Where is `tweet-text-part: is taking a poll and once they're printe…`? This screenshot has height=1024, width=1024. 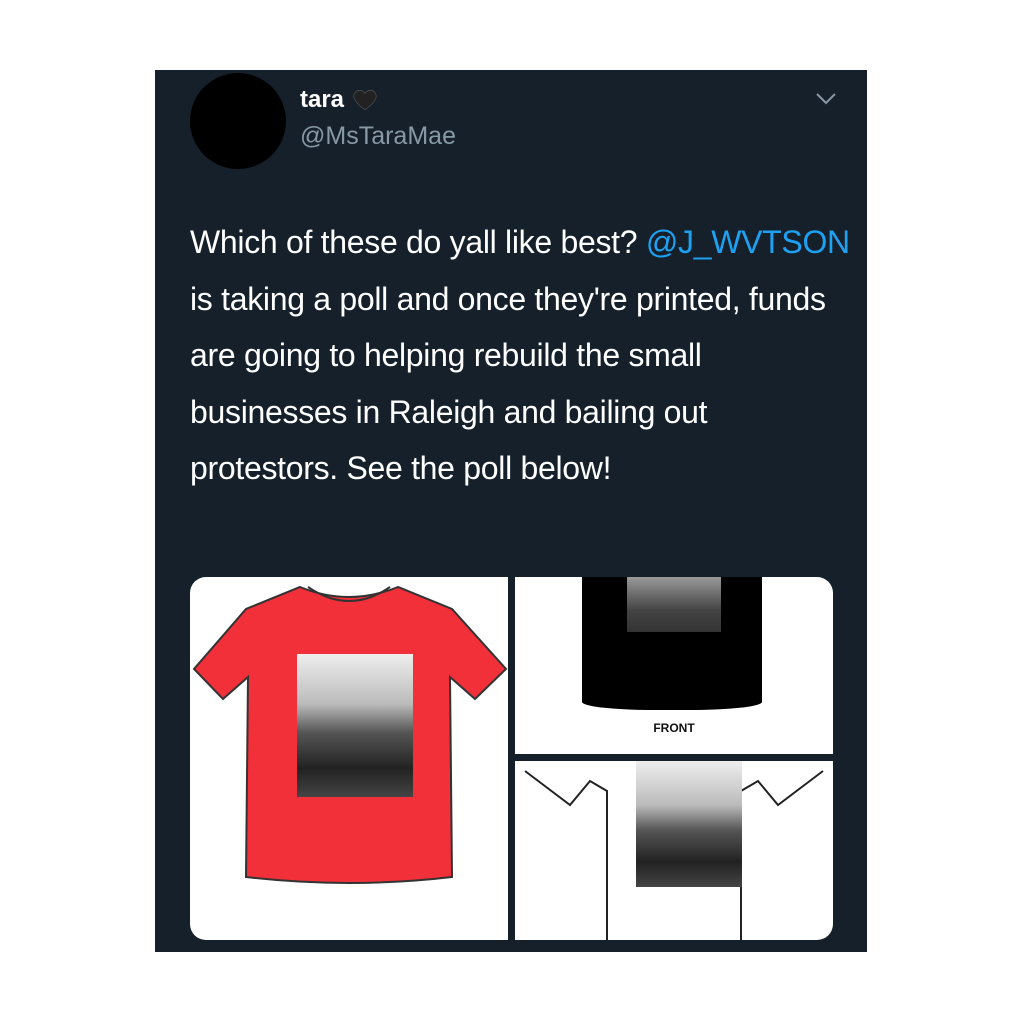
tweet-text-part: is taking a poll and once they're printe… is located at coordinates (508, 383).